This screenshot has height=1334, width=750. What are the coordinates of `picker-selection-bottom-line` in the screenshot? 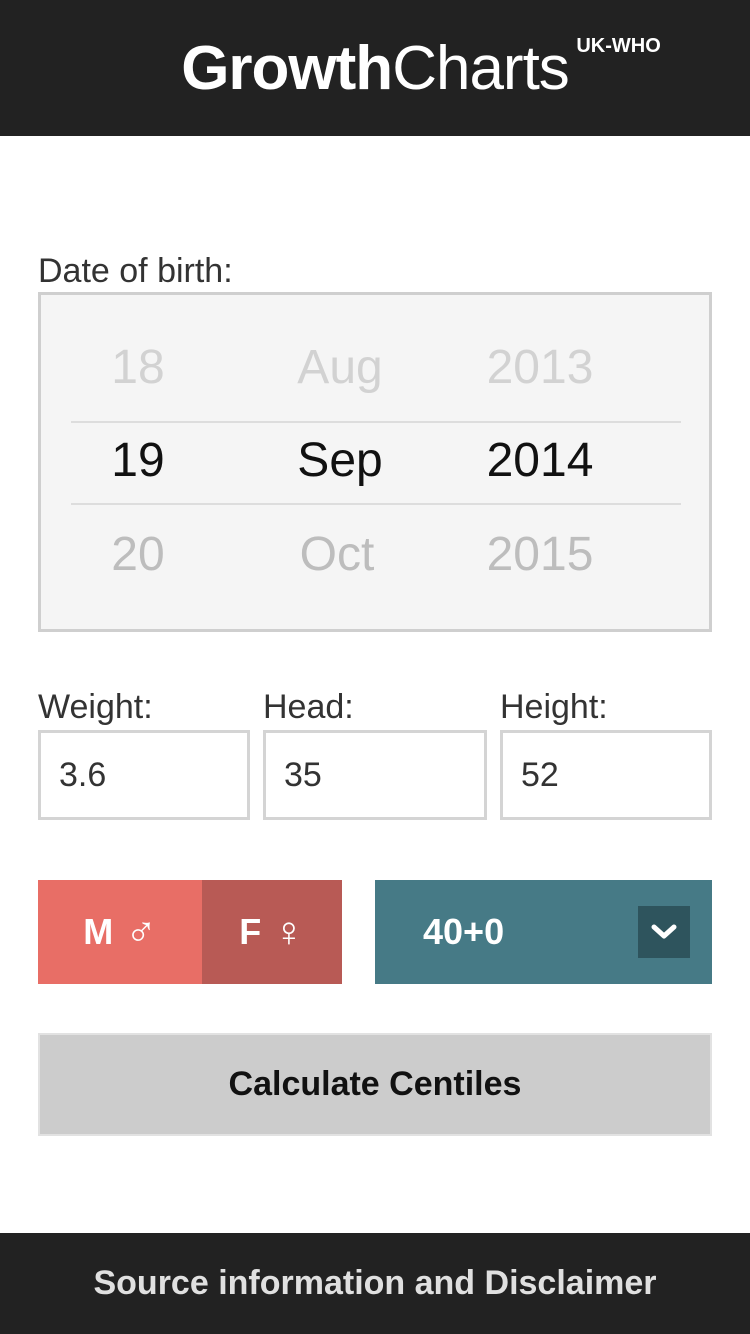 It's located at (376, 504).